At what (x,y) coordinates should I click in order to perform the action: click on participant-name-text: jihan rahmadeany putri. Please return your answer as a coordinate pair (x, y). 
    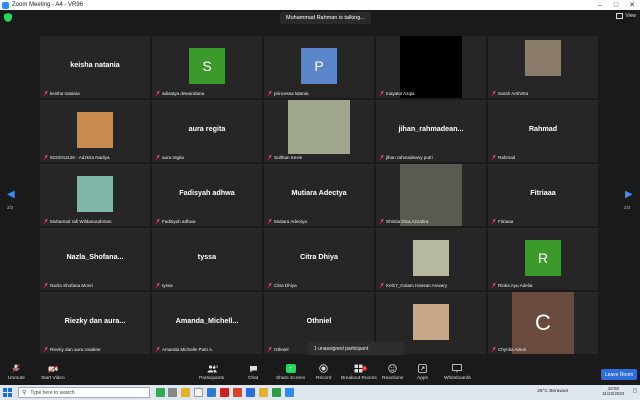
    Looking at the image, I should click on (409, 157).